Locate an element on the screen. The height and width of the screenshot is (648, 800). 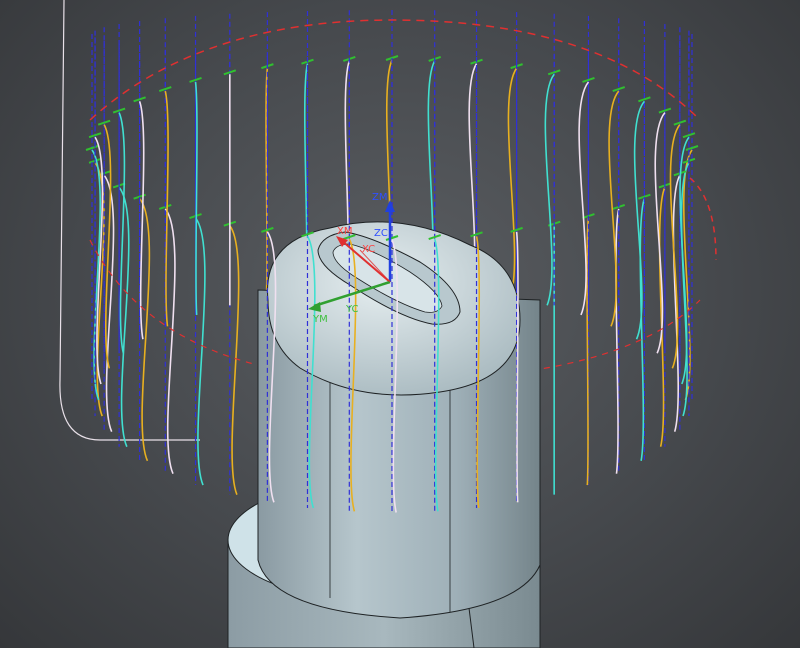
zm-label: ZM is located at coordinates (379, 197).